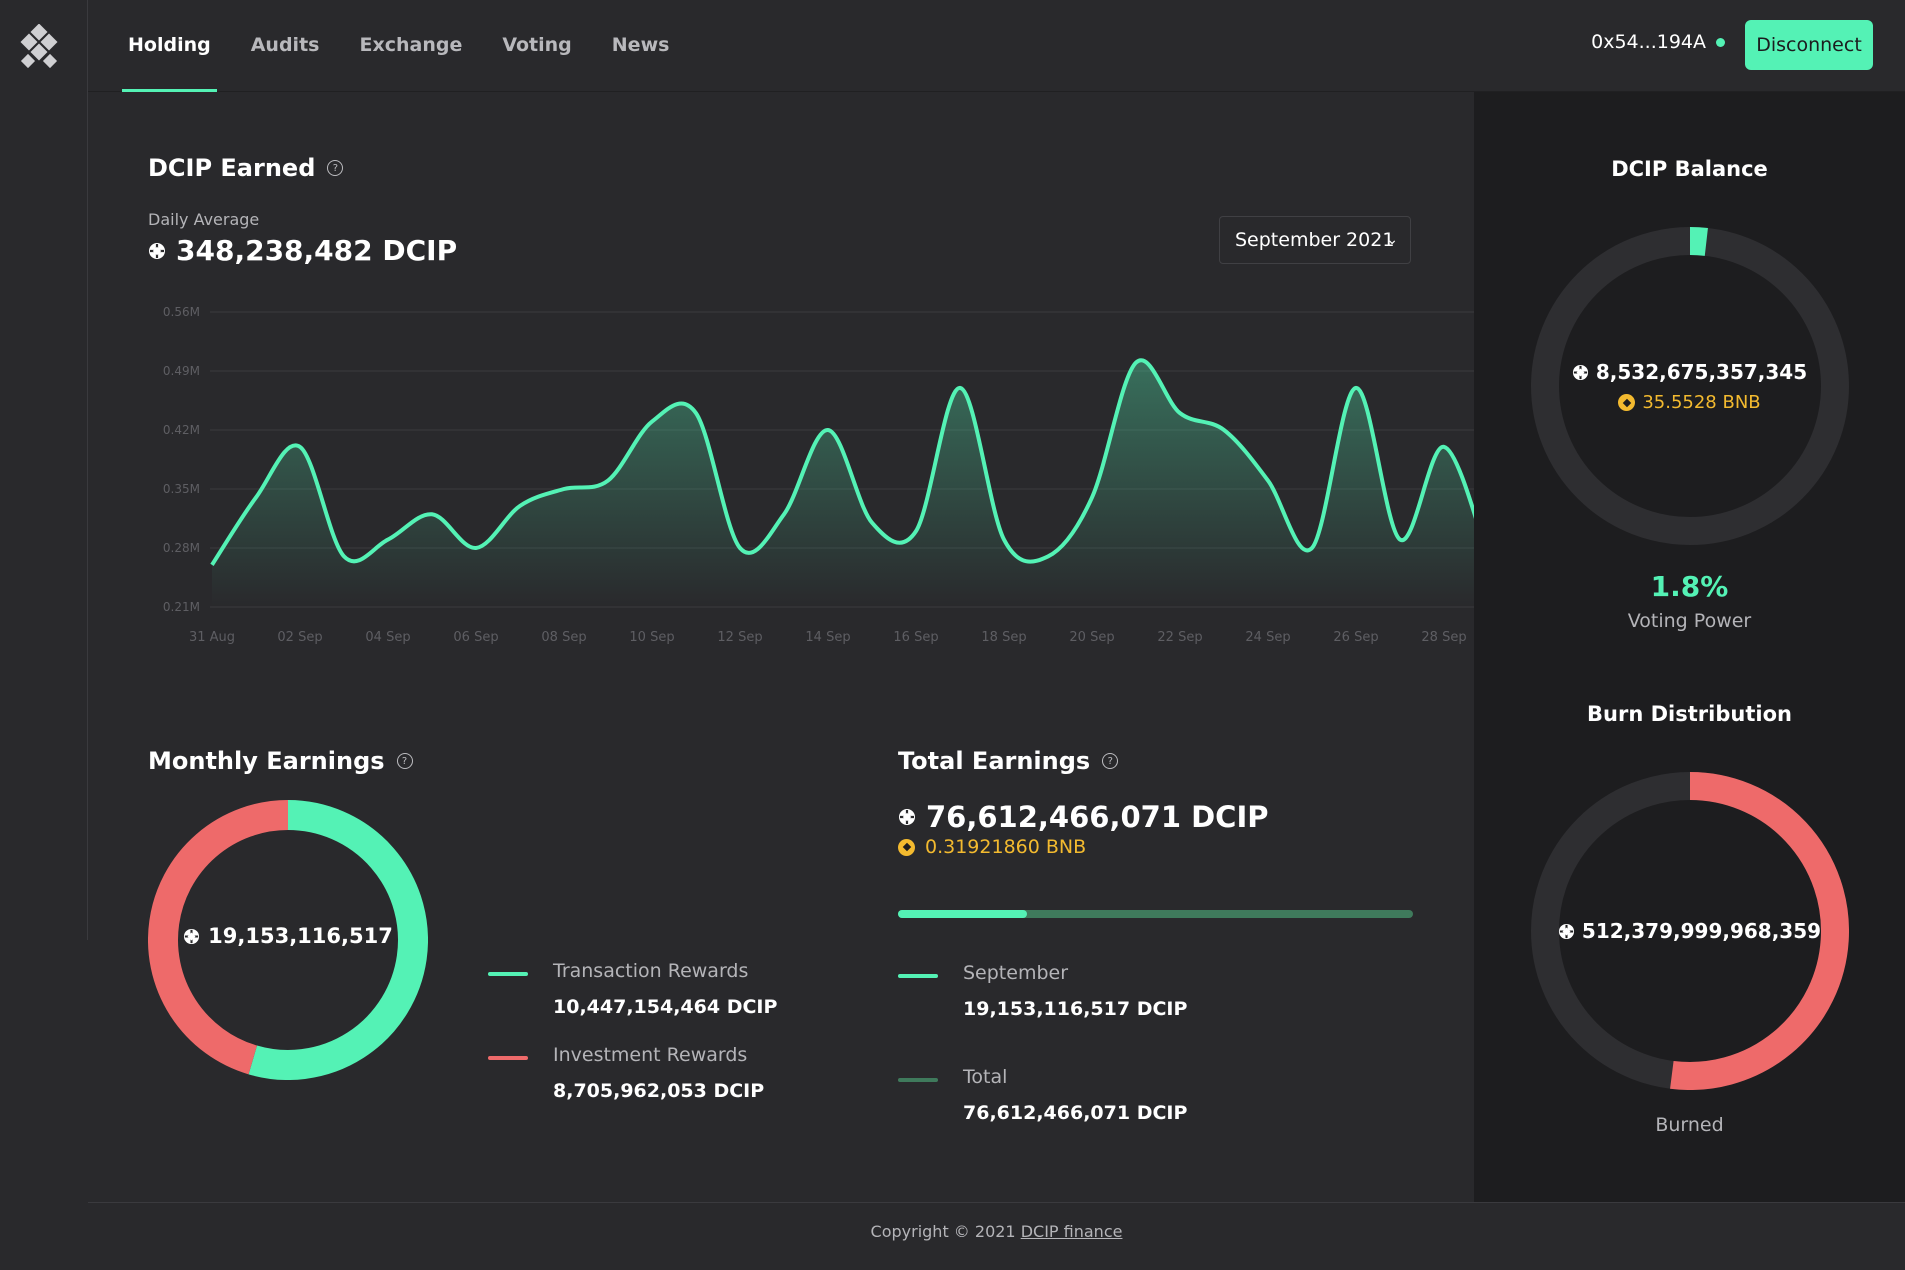 The height and width of the screenshot is (1270, 1905). What do you see at coordinates (1355, 637) in the screenshot?
I see `x-tick-label: 26 Sep` at bounding box center [1355, 637].